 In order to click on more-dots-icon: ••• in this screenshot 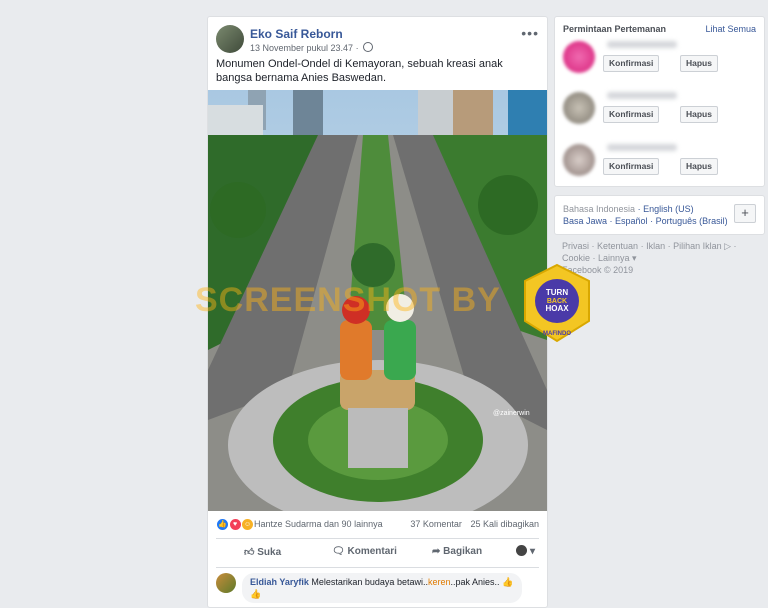, I will do `click(530, 33)`.